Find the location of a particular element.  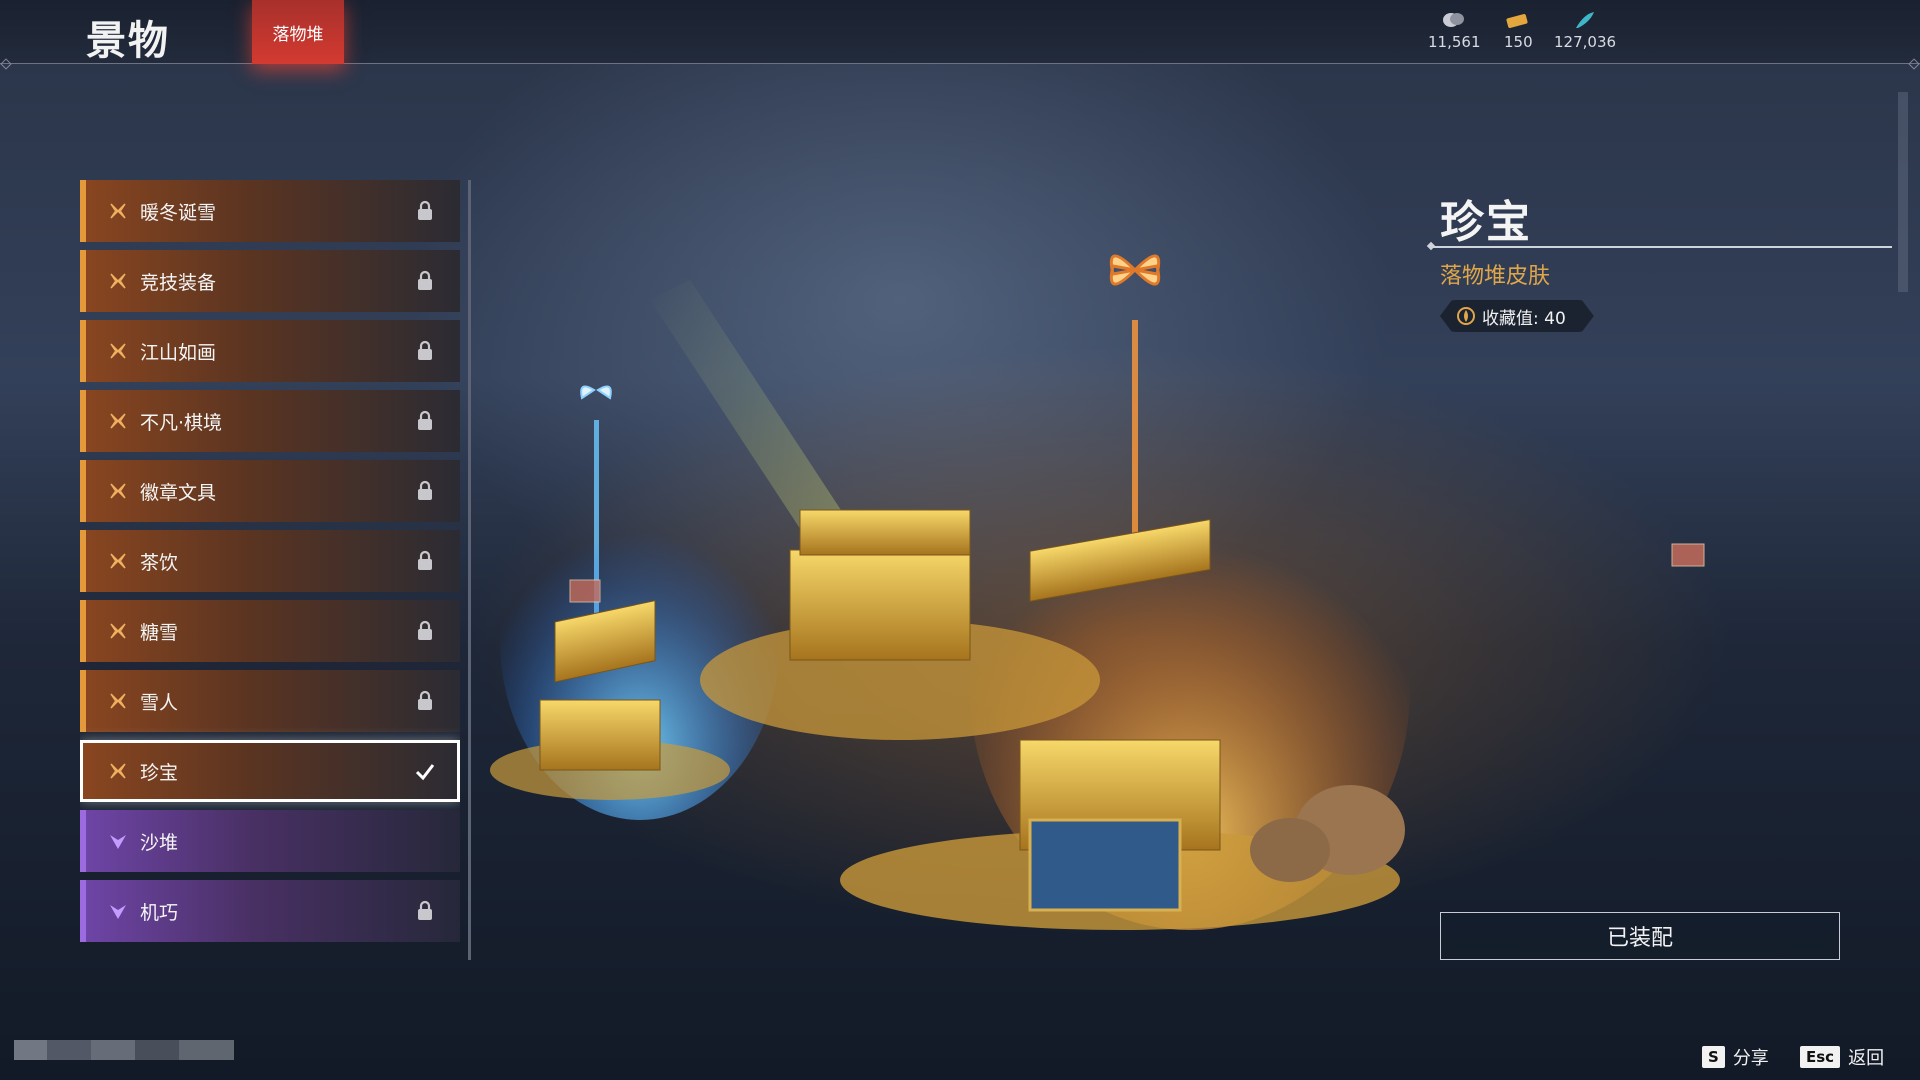

list-item-label: 竞技装备 is located at coordinates (178, 282).